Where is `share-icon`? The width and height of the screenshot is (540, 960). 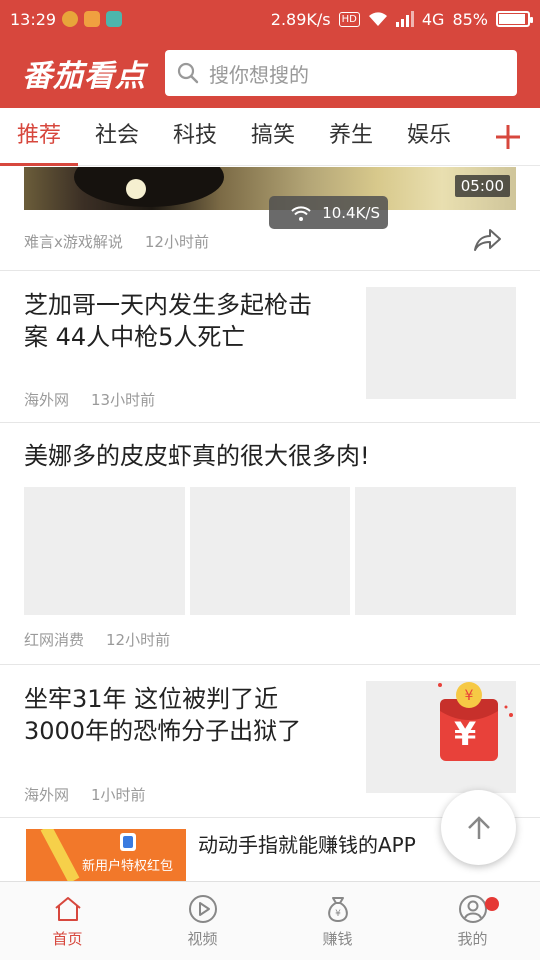 share-icon is located at coordinates (487, 240).